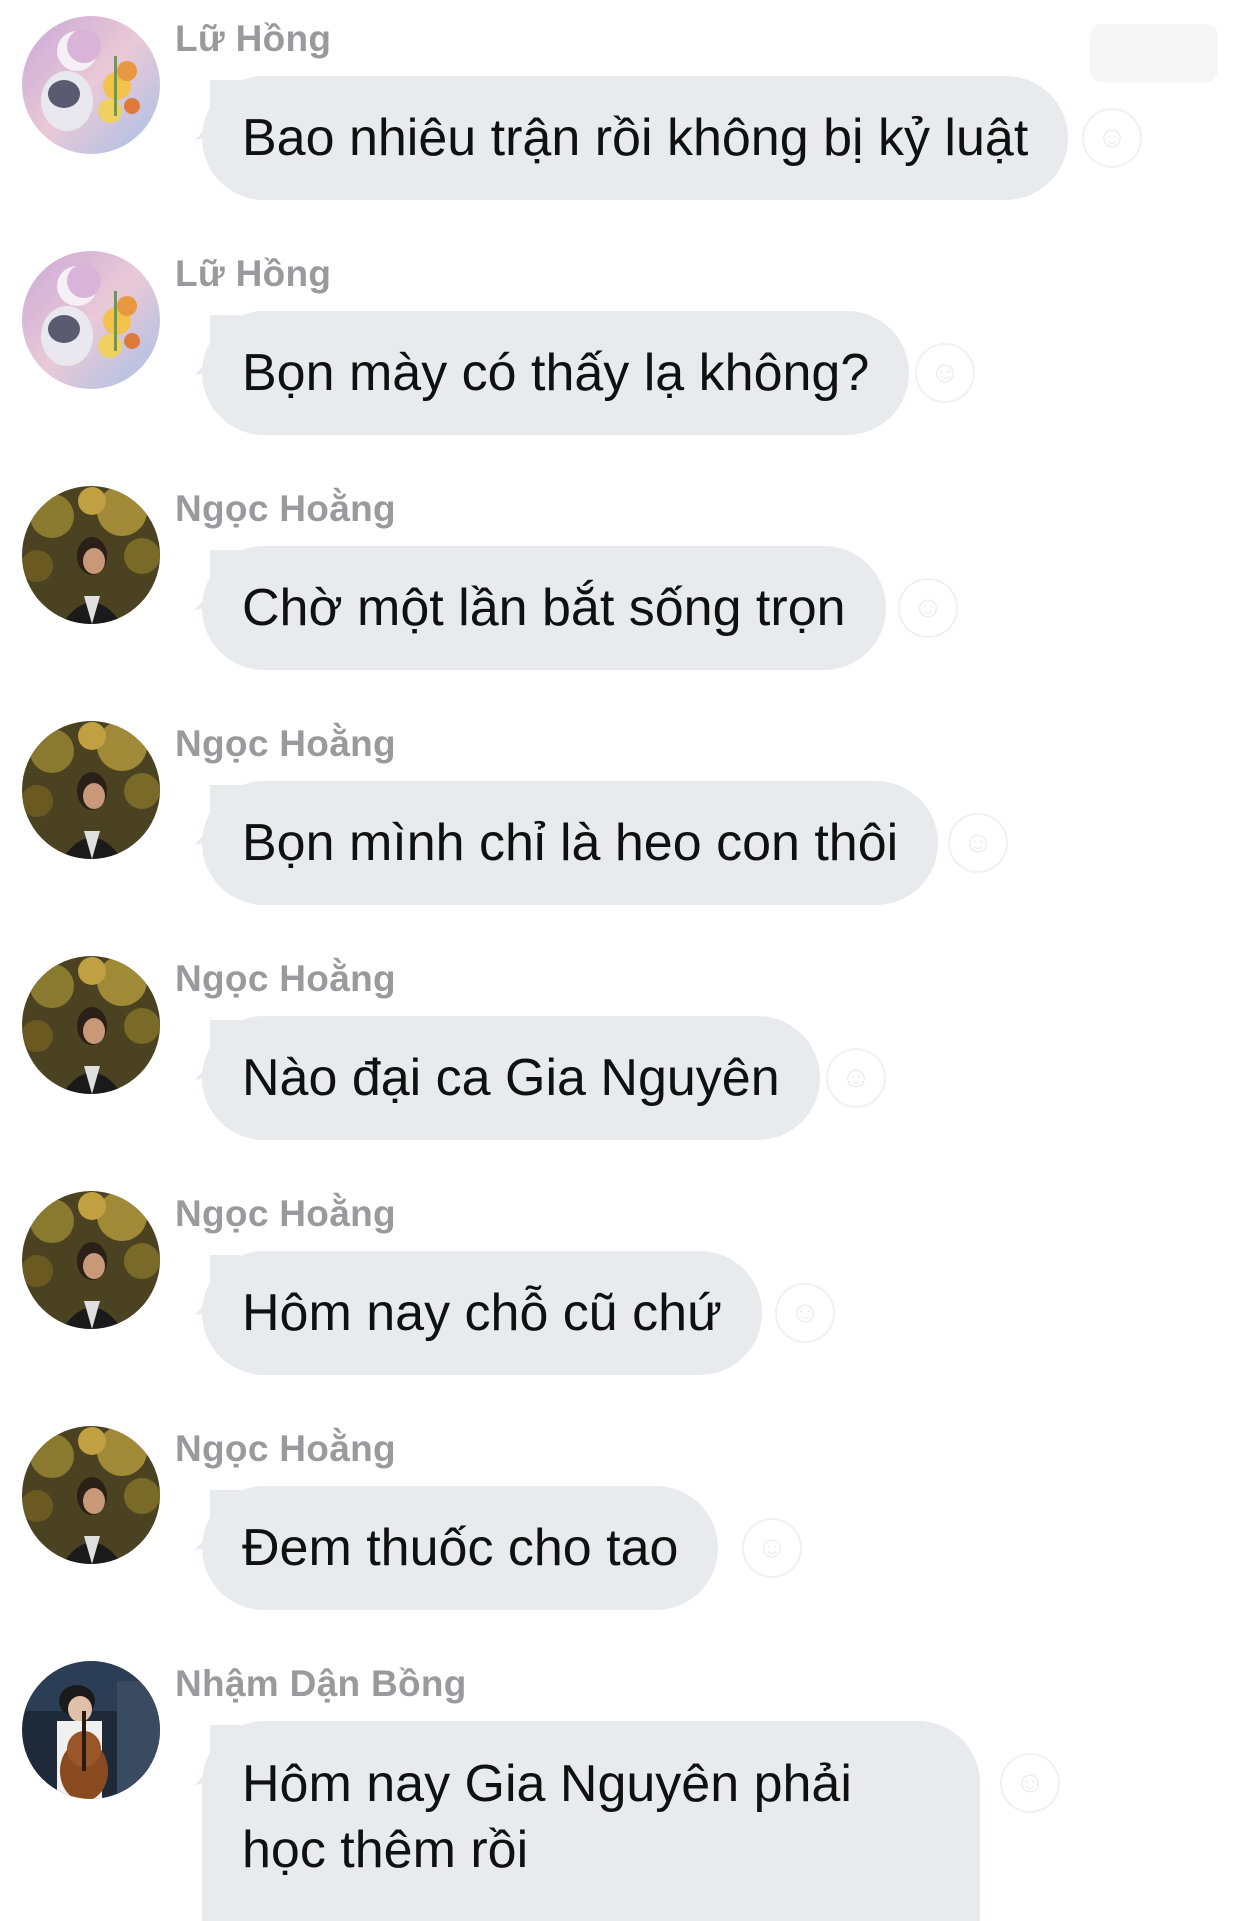  I want to click on message-row: Lữ Hồng Bọn mày có thấy lạ không? ☺, so click(621, 352).